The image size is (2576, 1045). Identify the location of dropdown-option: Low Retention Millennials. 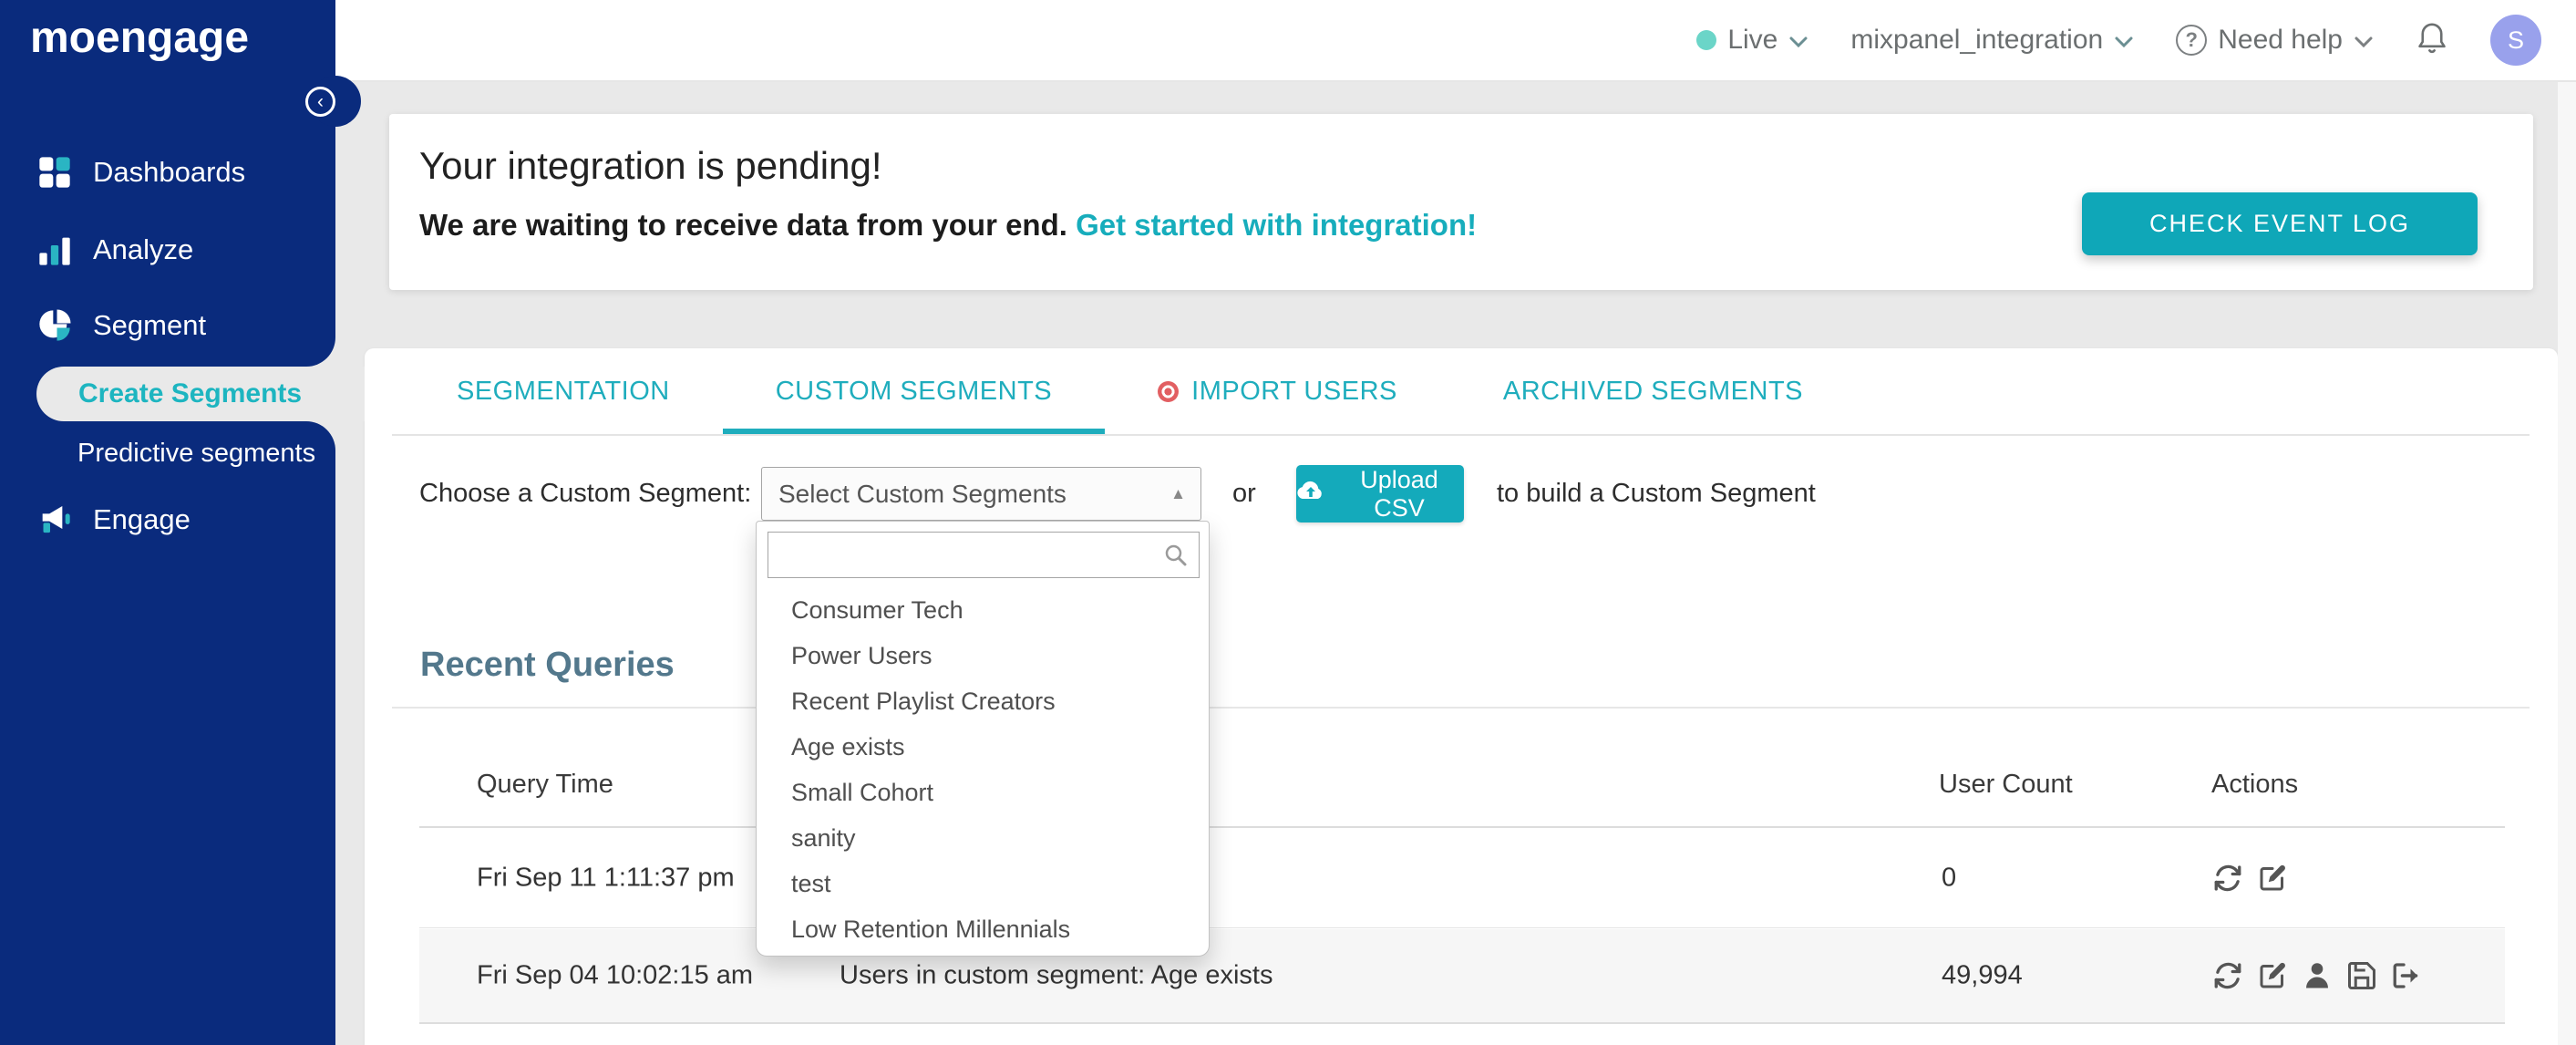
(983, 929).